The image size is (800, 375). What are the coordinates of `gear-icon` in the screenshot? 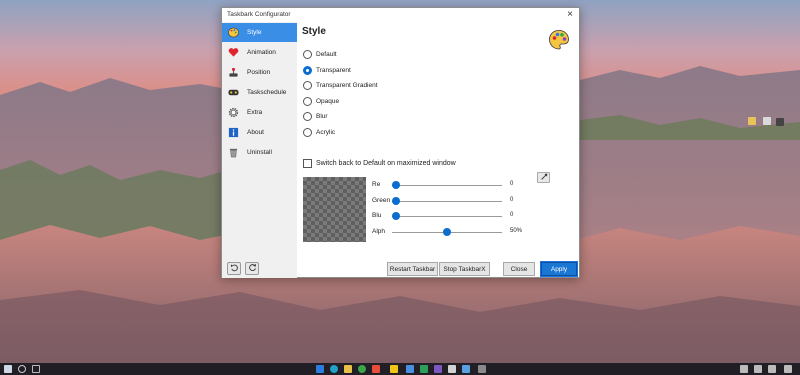 It's located at (233, 113).